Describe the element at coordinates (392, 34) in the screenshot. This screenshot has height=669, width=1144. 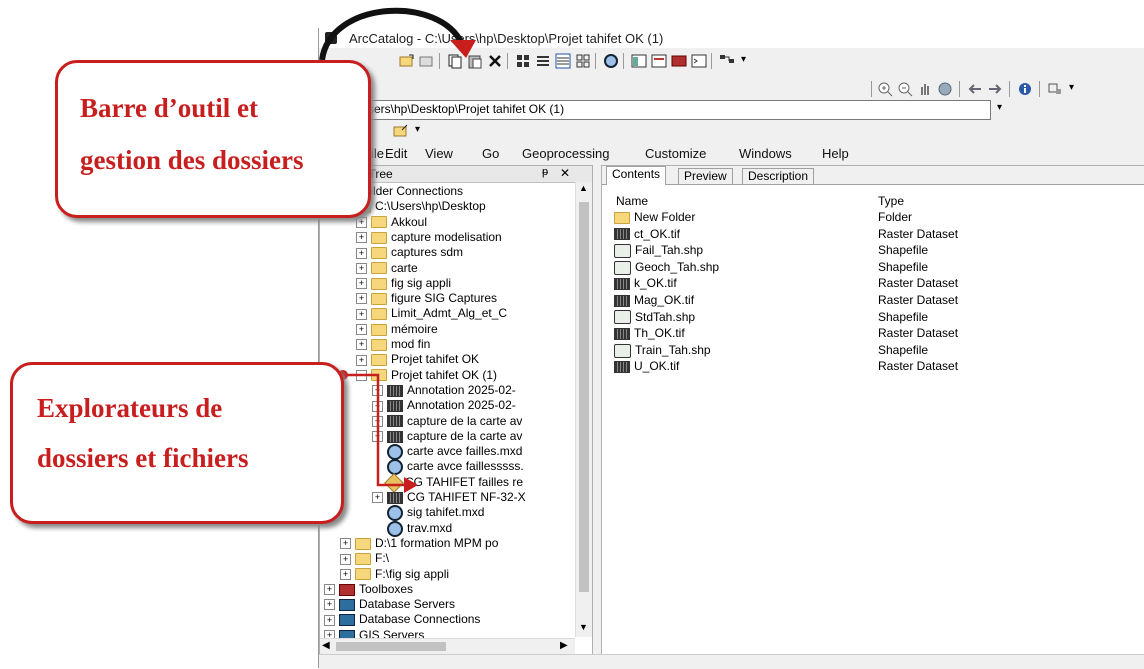
I see `curved-arrow` at that location.